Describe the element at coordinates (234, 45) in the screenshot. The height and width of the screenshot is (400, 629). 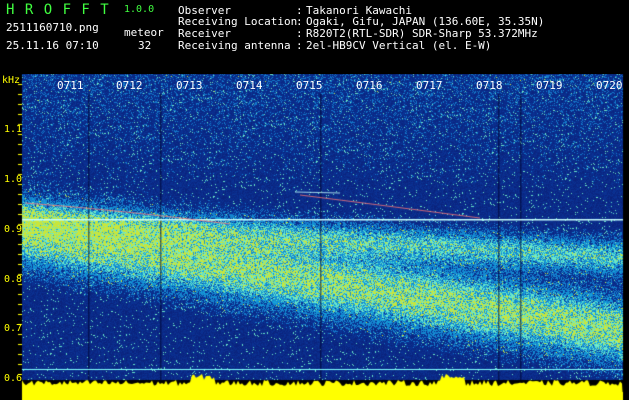
I see `antenna-label: Receiving antenna` at that location.